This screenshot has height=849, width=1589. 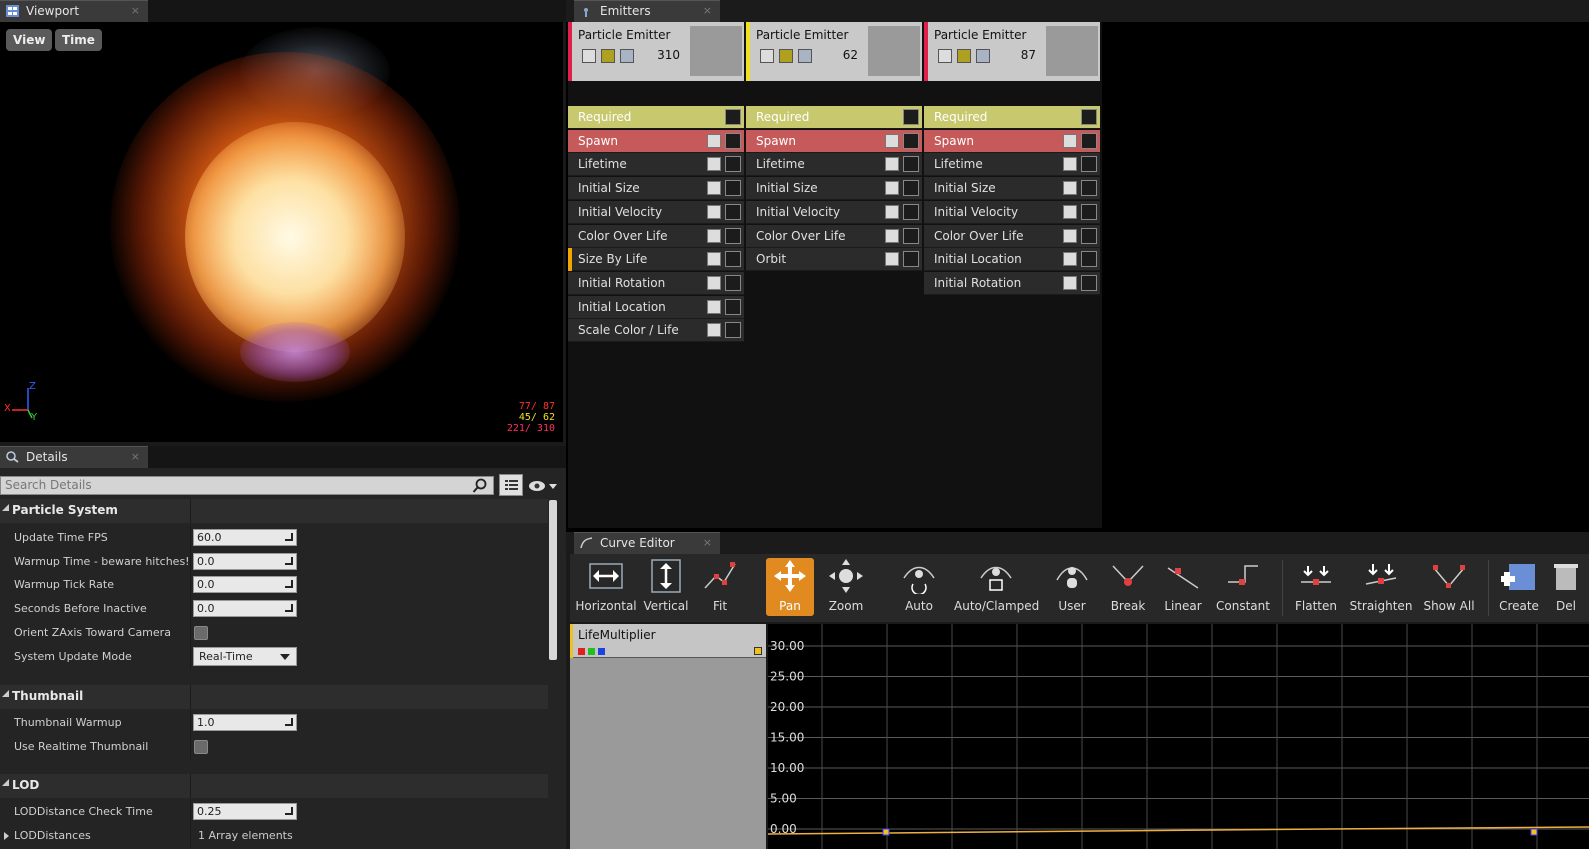 I want to click on vertical-button: Vertical, so click(x=666, y=587).